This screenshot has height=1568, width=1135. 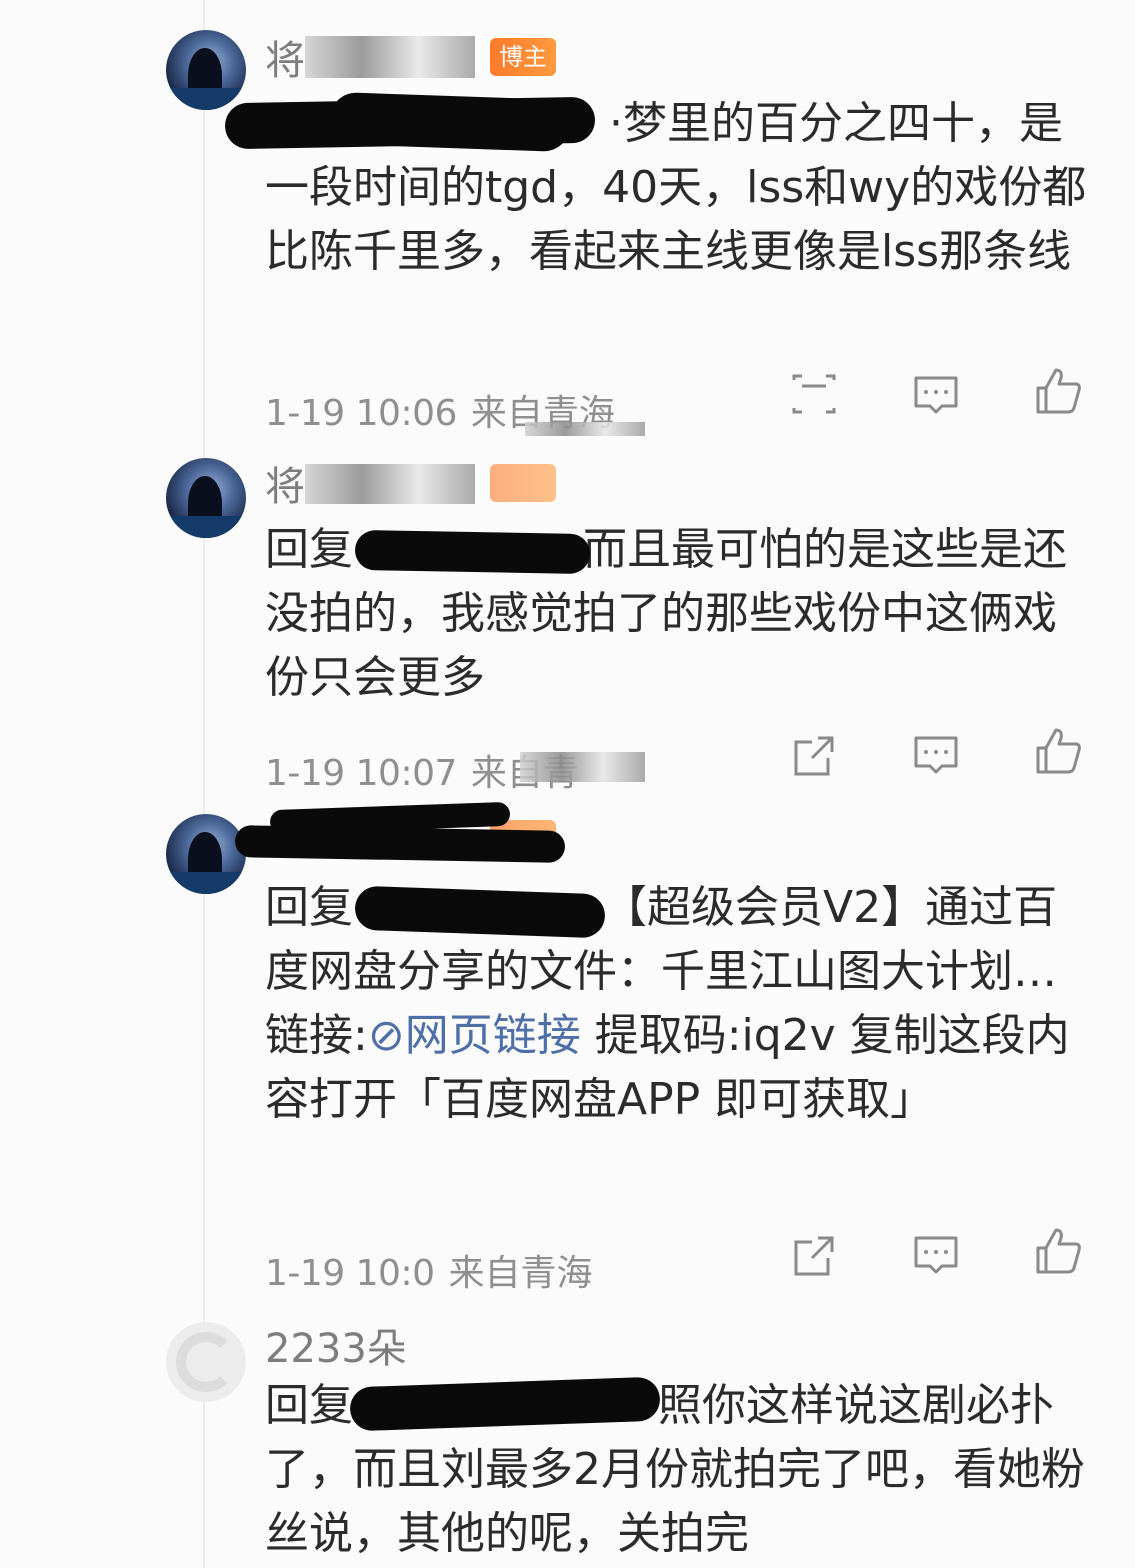 What do you see at coordinates (336, 1345) in the screenshot?
I see `username: 2233朵` at bounding box center [336, 1345].